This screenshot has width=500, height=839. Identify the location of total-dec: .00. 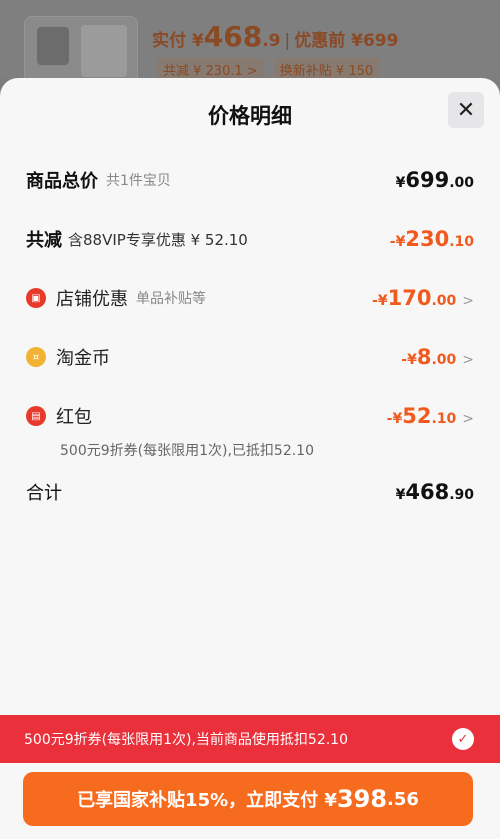
(461, 183).